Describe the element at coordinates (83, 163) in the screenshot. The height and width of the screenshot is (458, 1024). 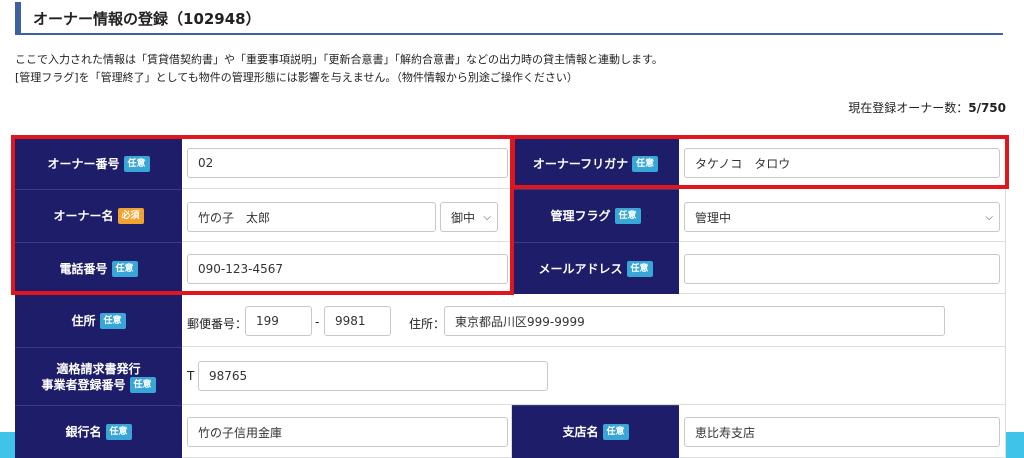
I see `owner-number-label: オーナー番号` at that location.